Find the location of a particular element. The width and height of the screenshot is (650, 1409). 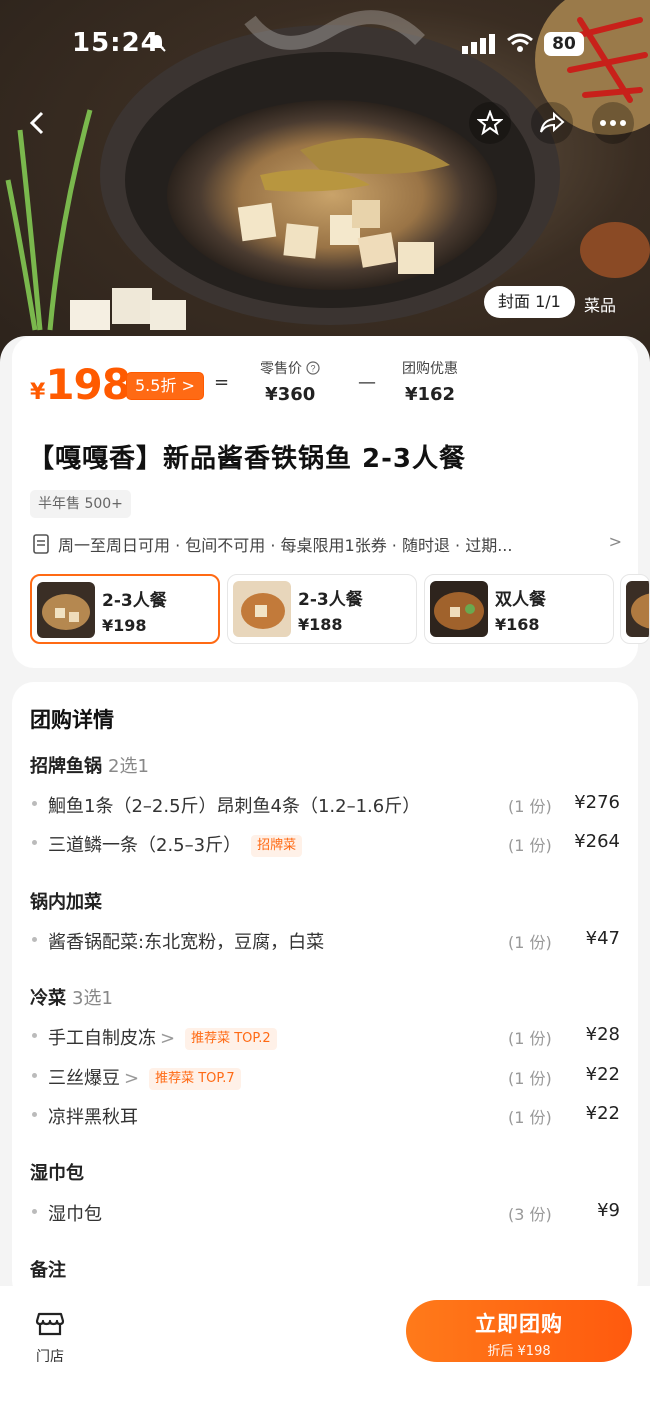

chevron-left-icon is located at coordinates (36, 123).